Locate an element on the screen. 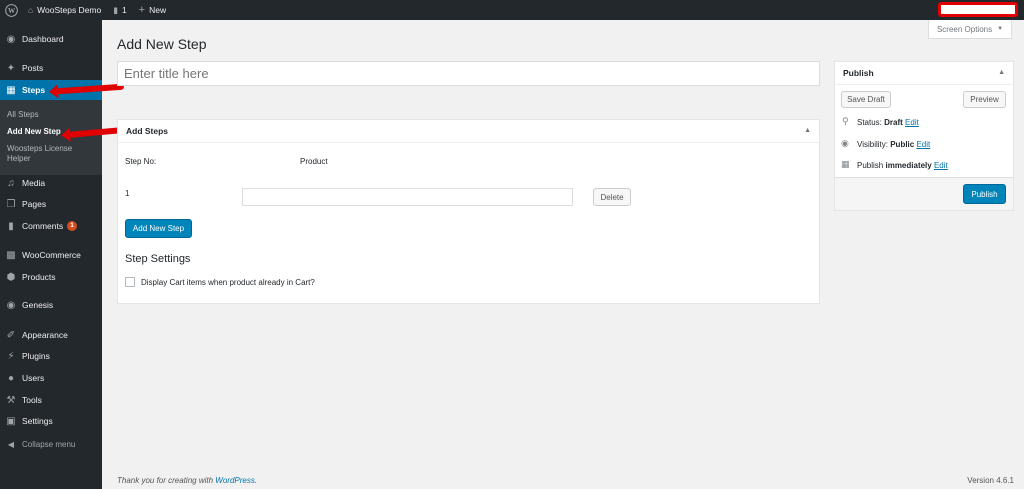 The width and height of the screenshot is (1024, 489). steps-icon: ▦ is located at coordinates (11, 90).